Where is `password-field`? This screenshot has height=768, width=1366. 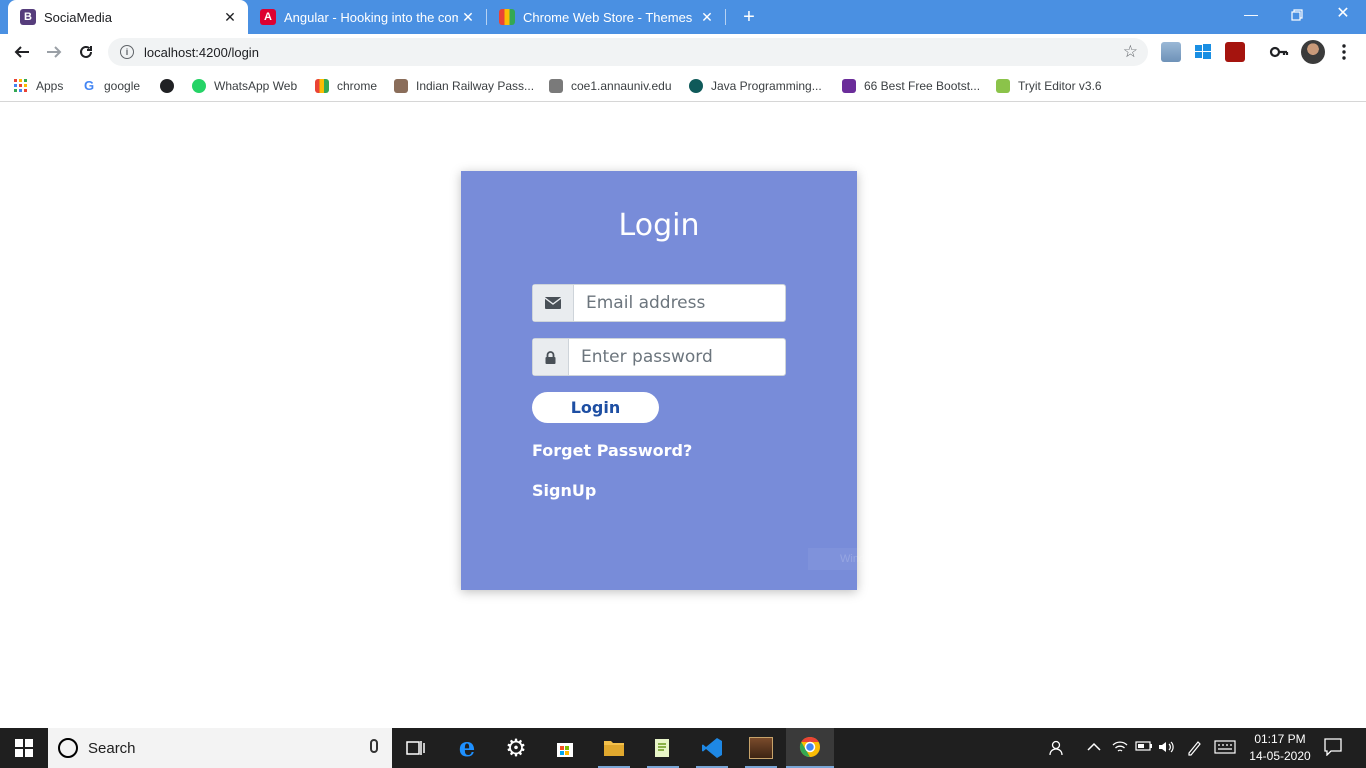
password-field is located at coordinates (677, 357).